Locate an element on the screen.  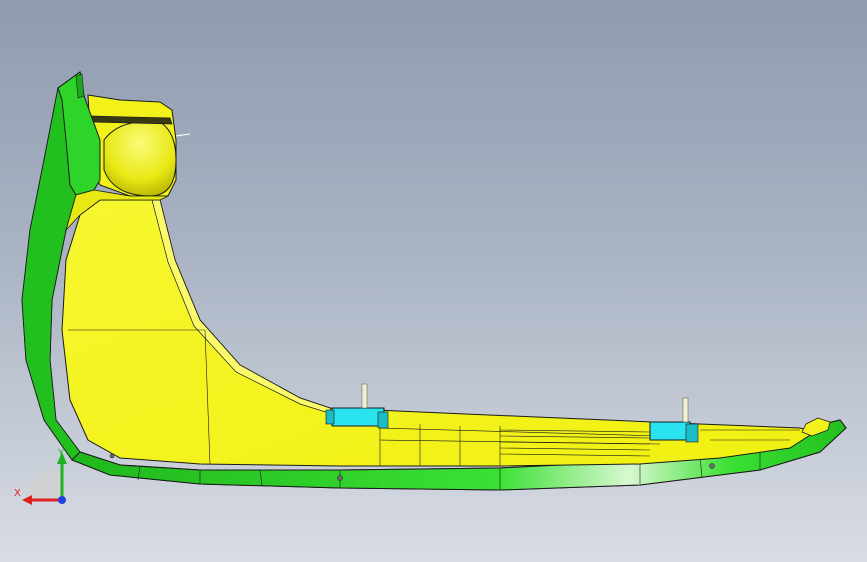
coordinate-triad-icon: X Y is located at coordinates (40, 476).